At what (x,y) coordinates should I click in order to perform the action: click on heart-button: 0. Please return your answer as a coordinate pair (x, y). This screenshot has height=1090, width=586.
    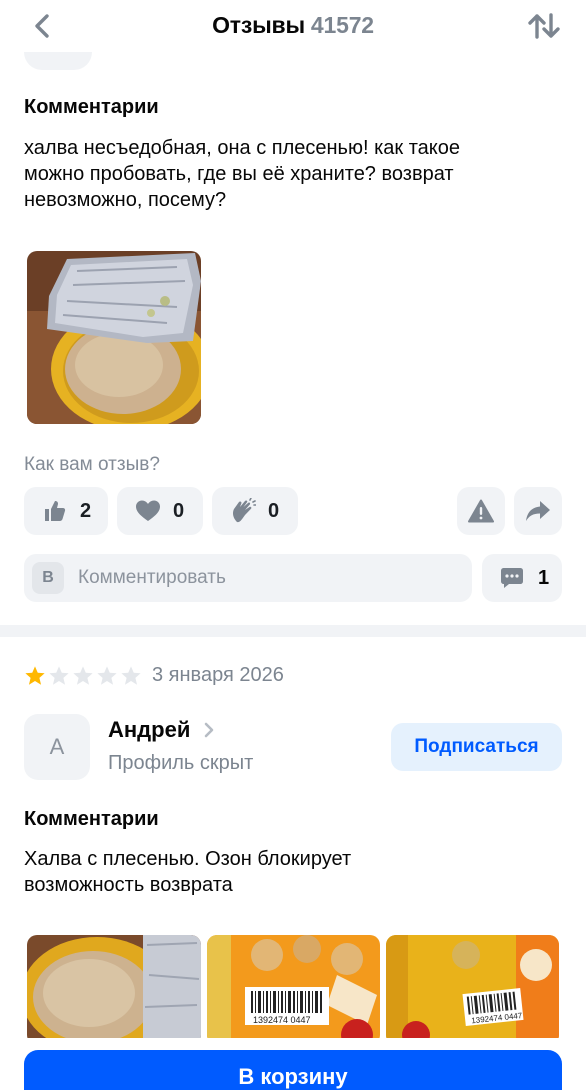
    Looking at the image, I should click on (160, 511).